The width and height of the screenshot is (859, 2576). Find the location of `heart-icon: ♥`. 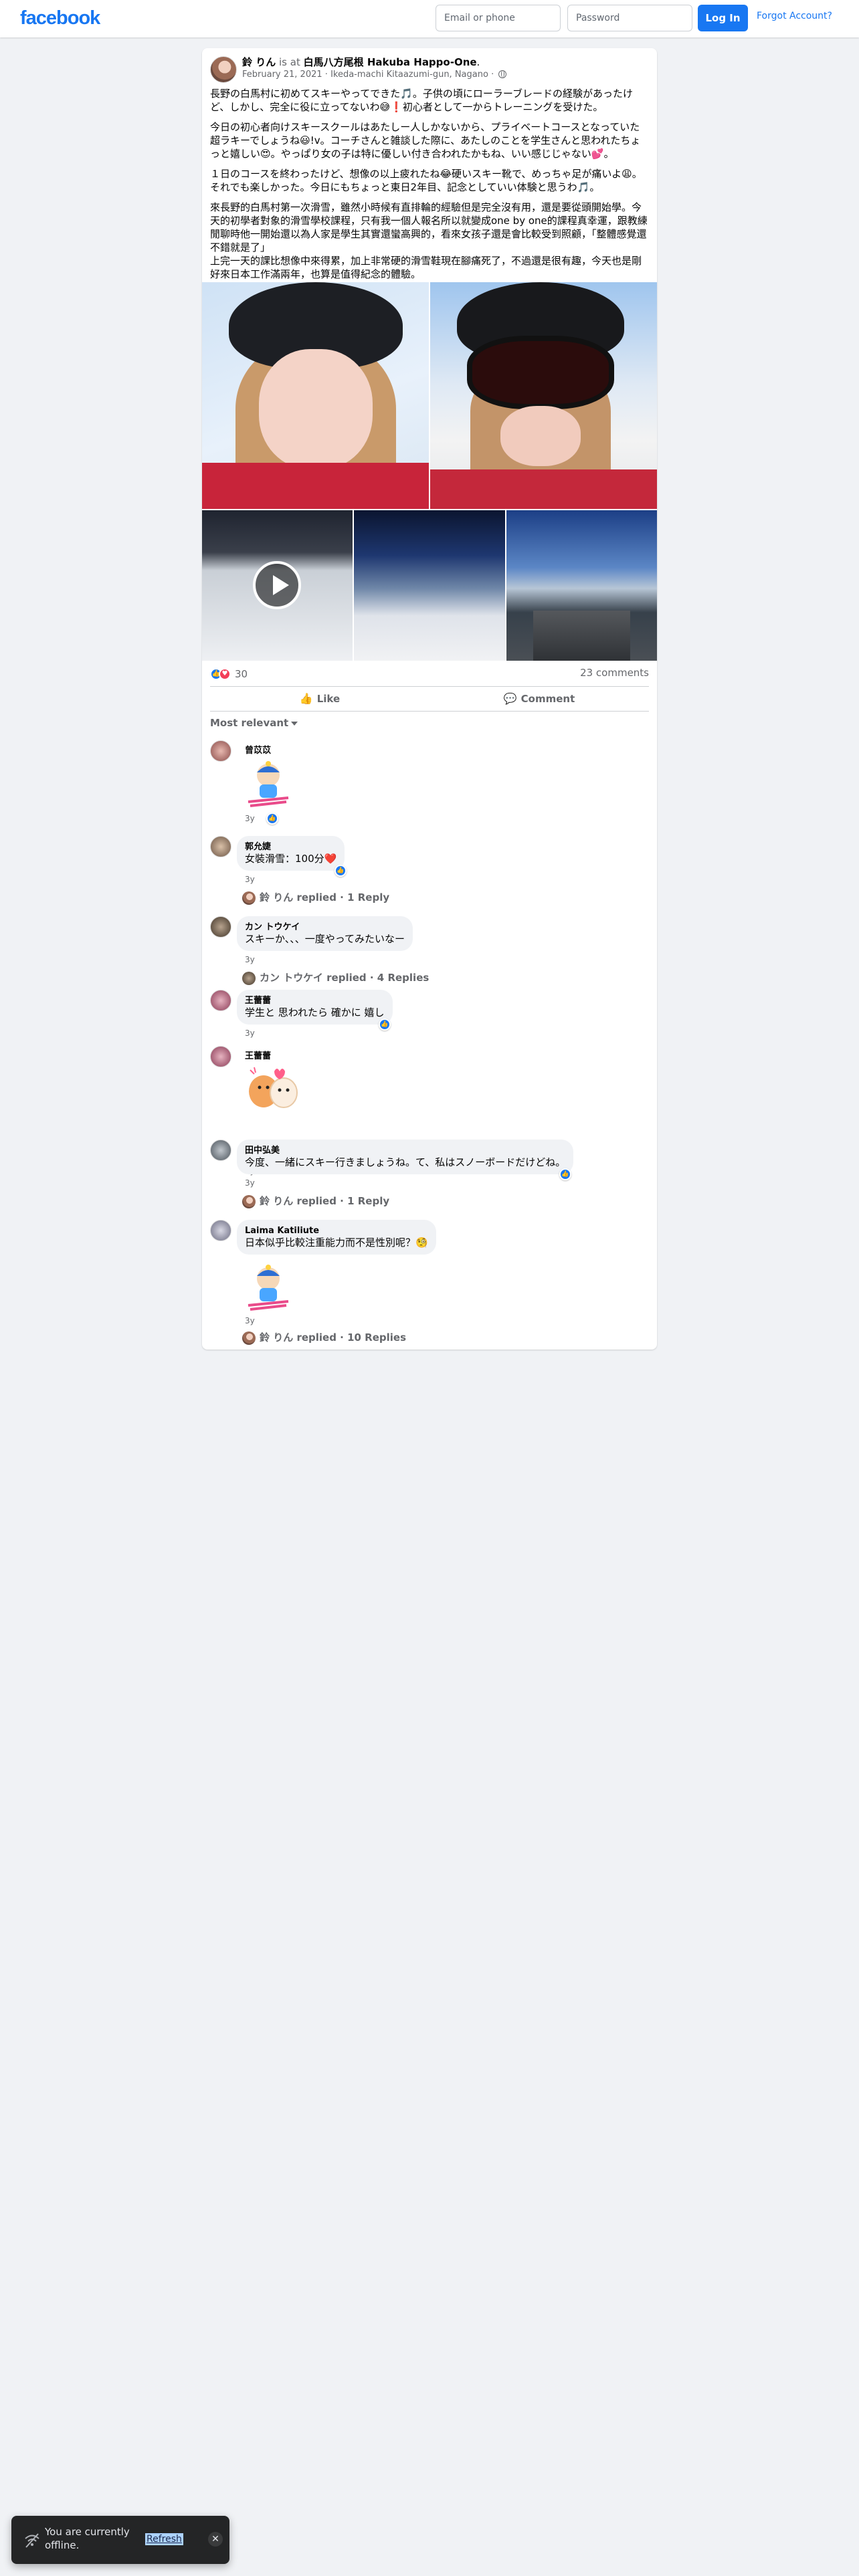

heart-icon: ♥ is located at coordinates (225, 673).